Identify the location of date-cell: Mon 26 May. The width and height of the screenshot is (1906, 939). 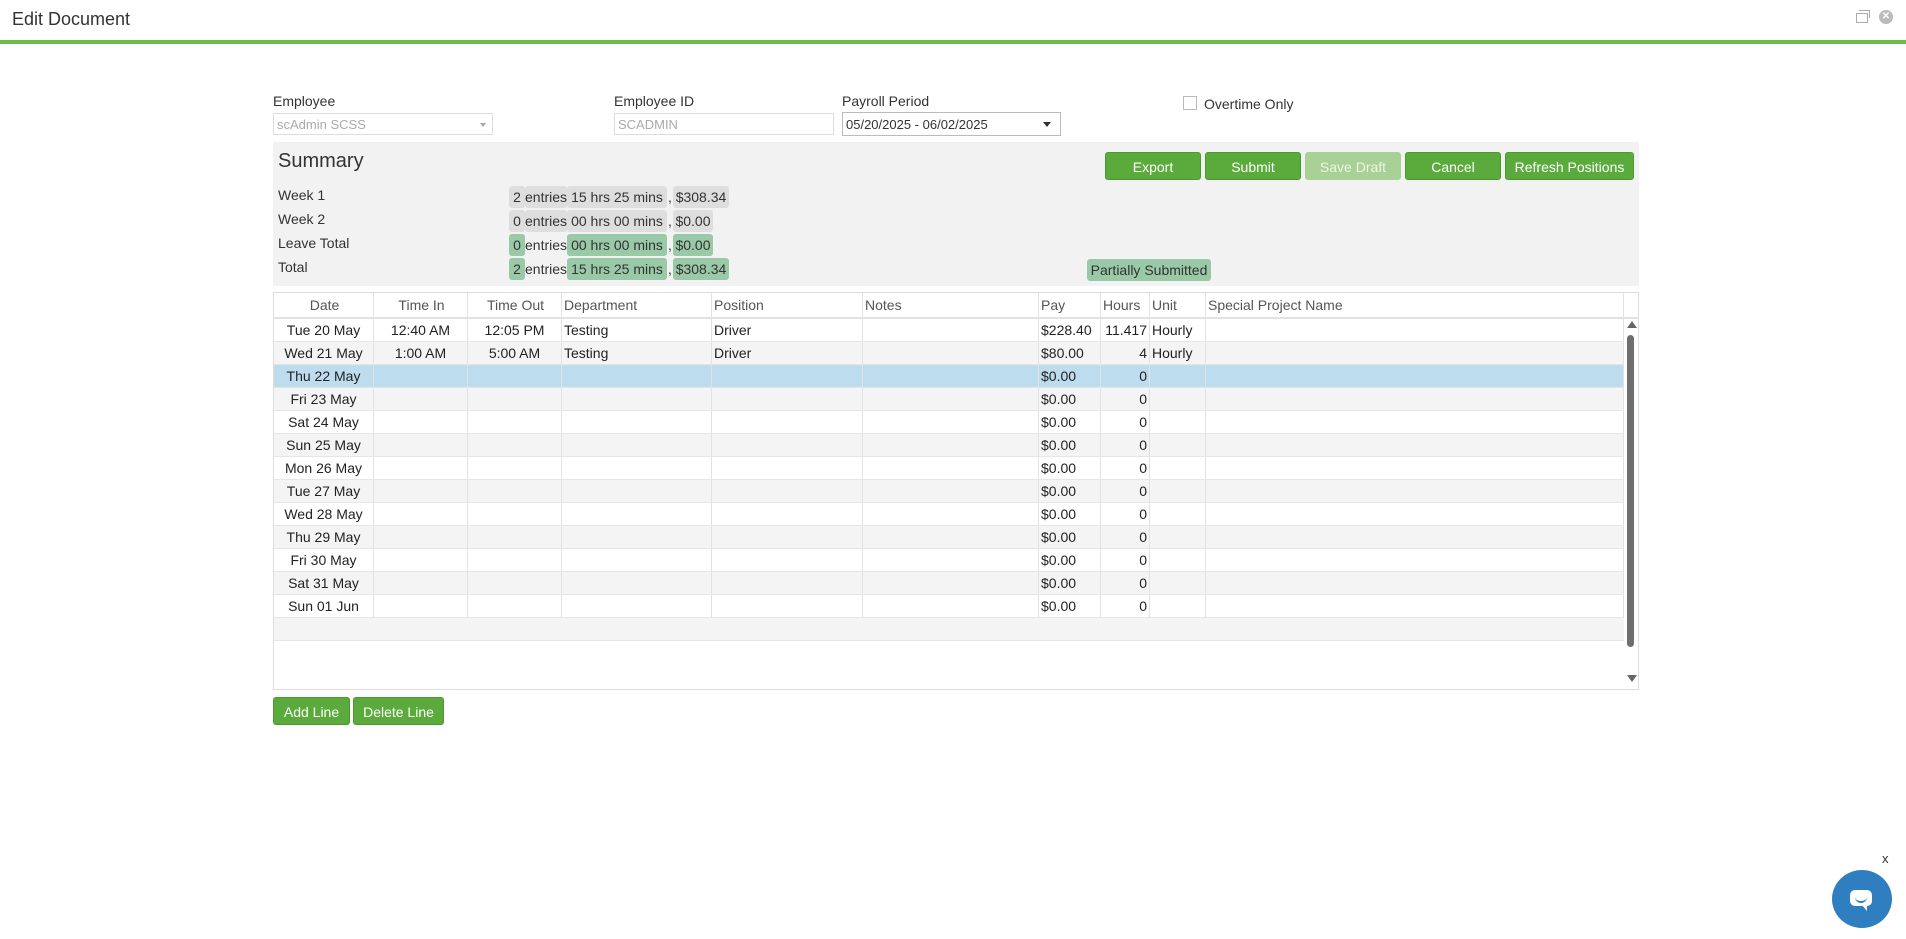
(324, 468).